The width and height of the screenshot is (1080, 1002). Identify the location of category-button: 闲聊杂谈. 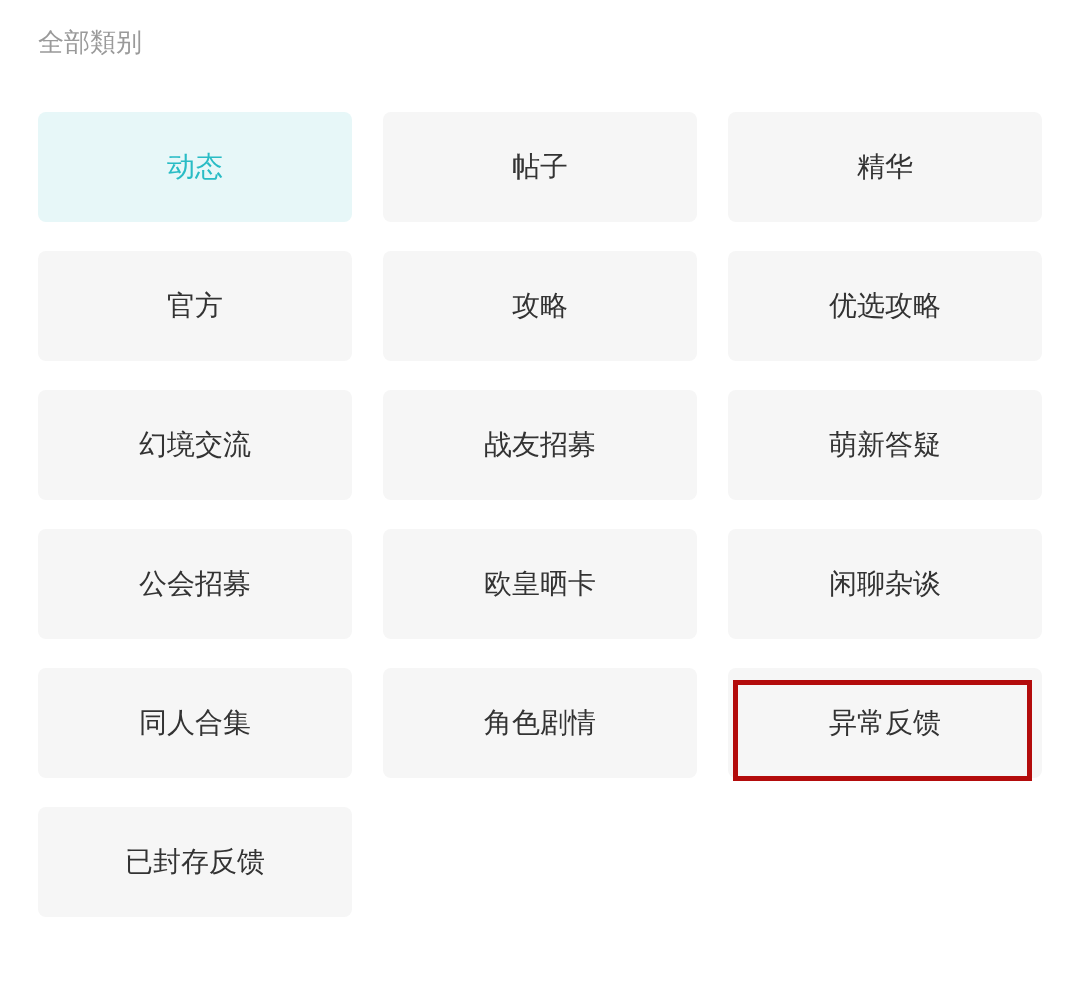
(885, 584).